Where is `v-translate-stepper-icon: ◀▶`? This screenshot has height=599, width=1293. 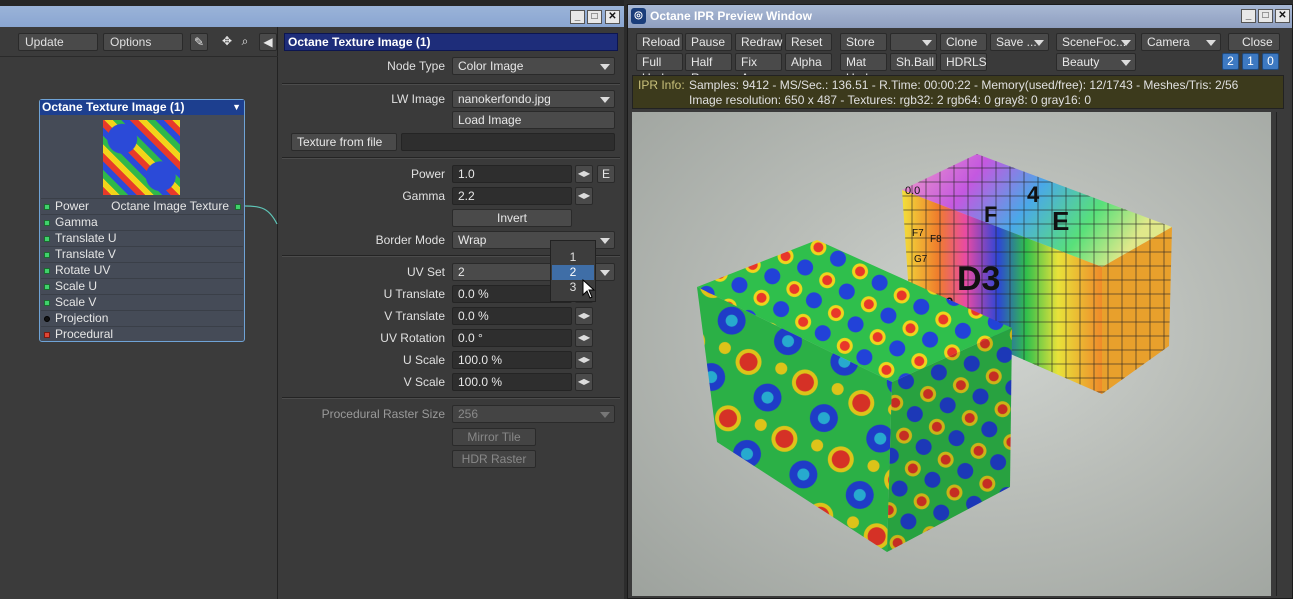
v-translate-stepper-icon: ◀▶ is located at coordinates (584, 316).